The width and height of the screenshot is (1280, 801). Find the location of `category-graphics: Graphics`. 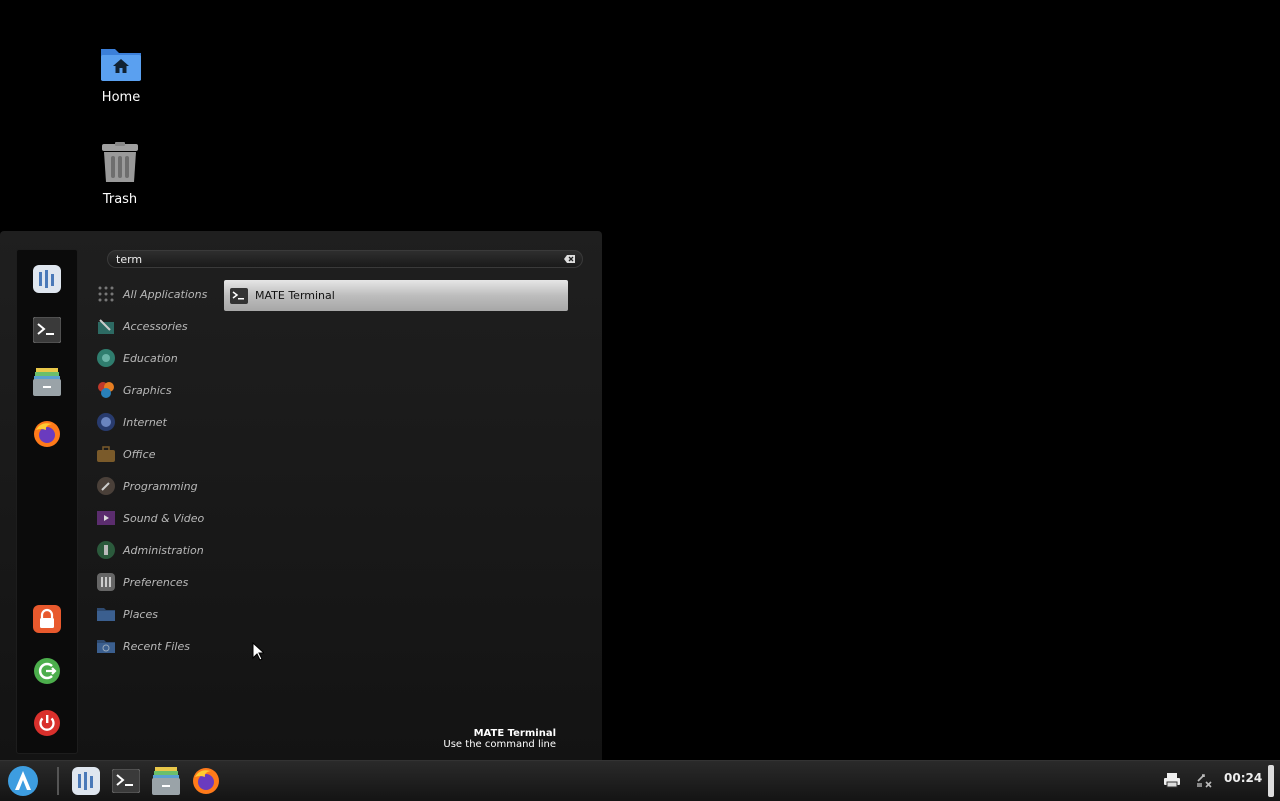

category-graphics: Graphics is located at coordinates (156, 390).